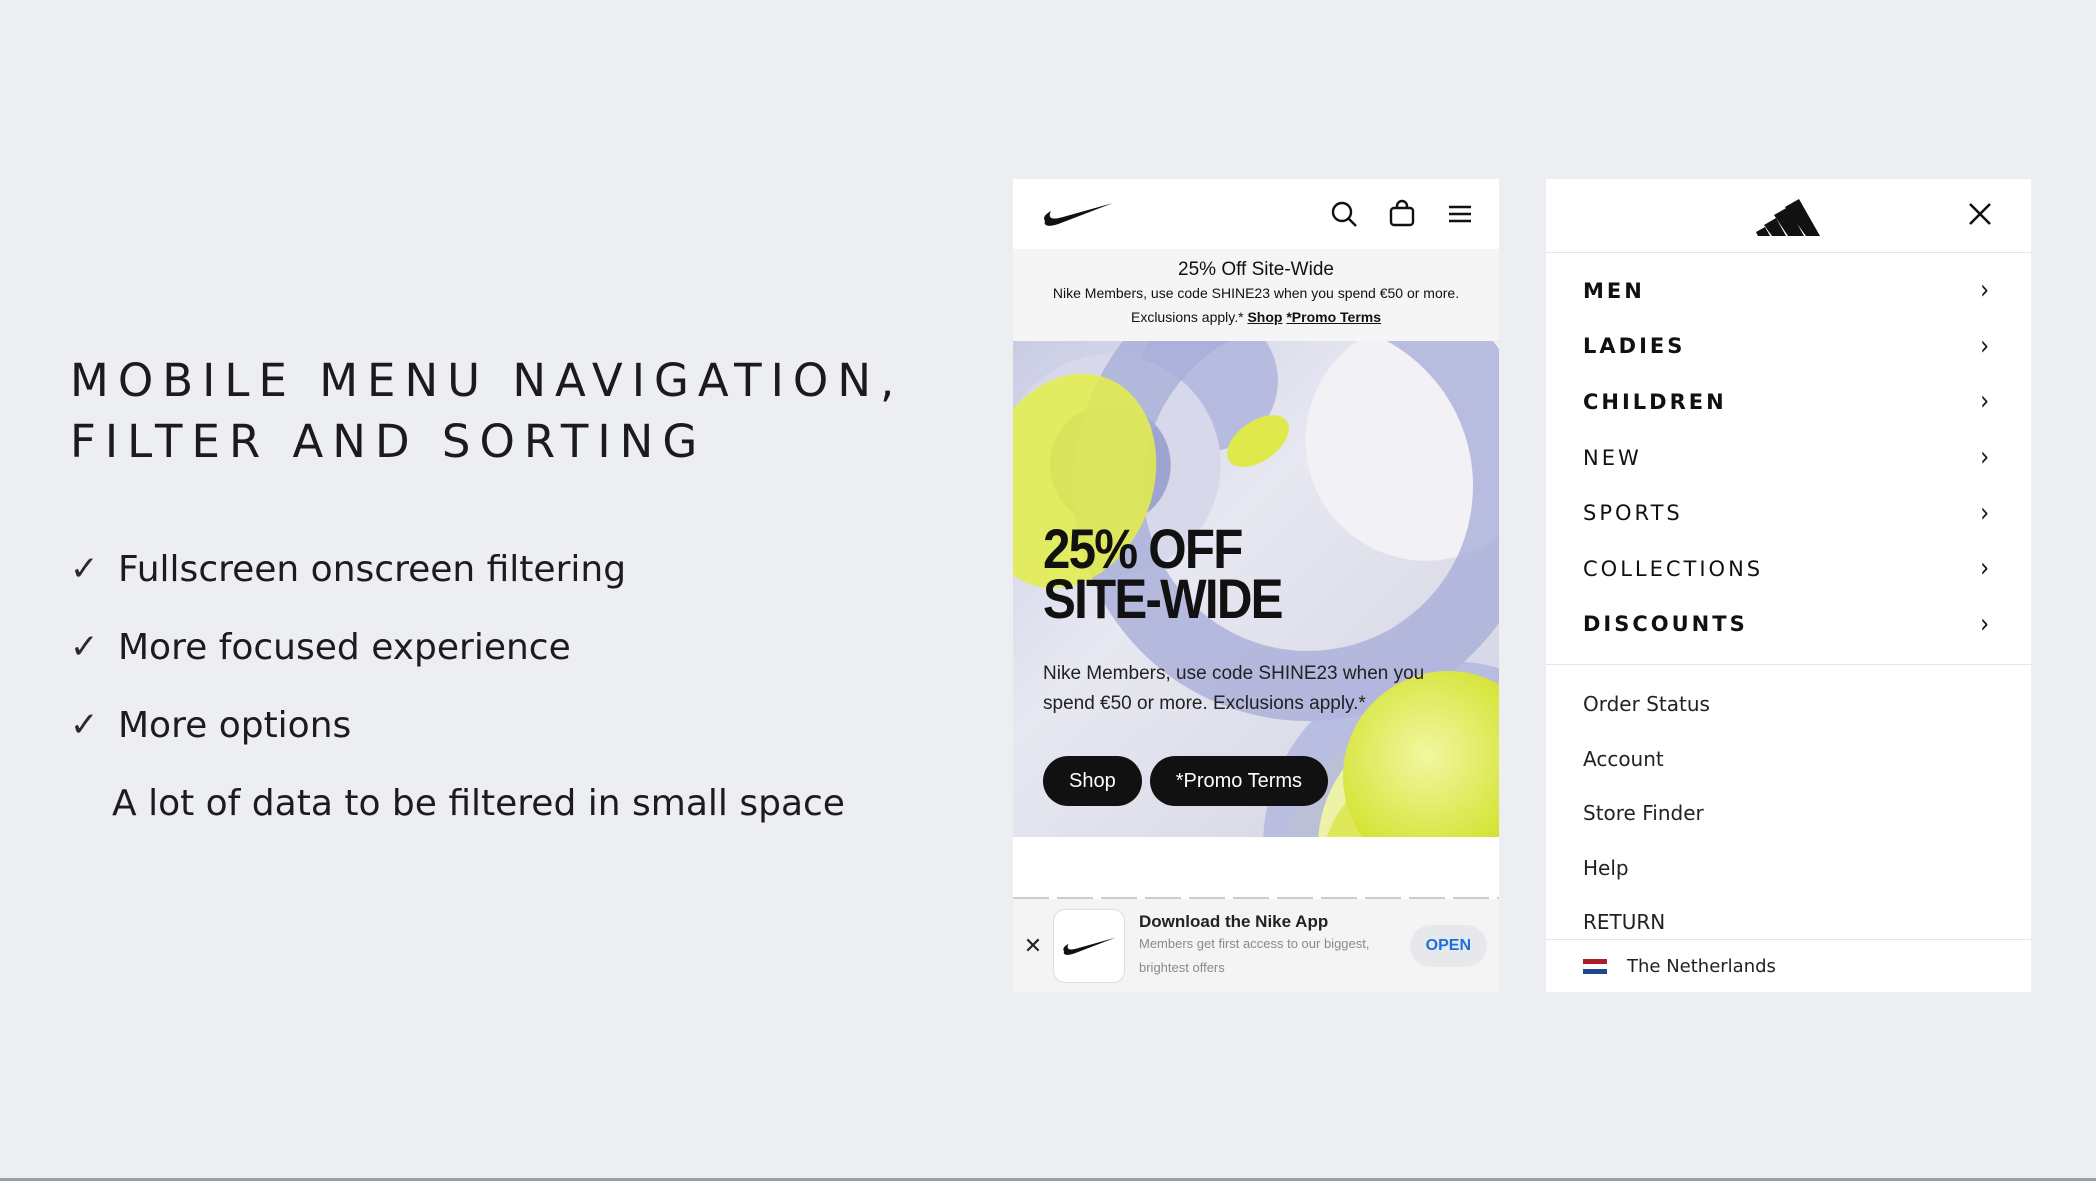 The image size is (2096, 1181). What do you see at coordinates (372, 569) in the screenshot?
I see `bullet-text: Fullscreen onscreen filtering` at bounding box center [372, 569].